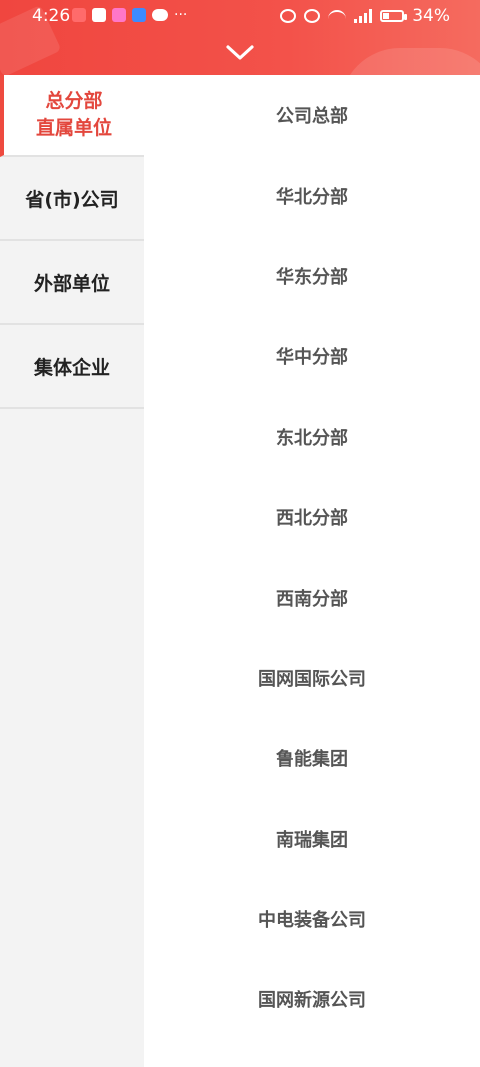 The width and height of the screenshot is (480, 1067). I want to click on list-item: 华北分部, so click(312, 195).